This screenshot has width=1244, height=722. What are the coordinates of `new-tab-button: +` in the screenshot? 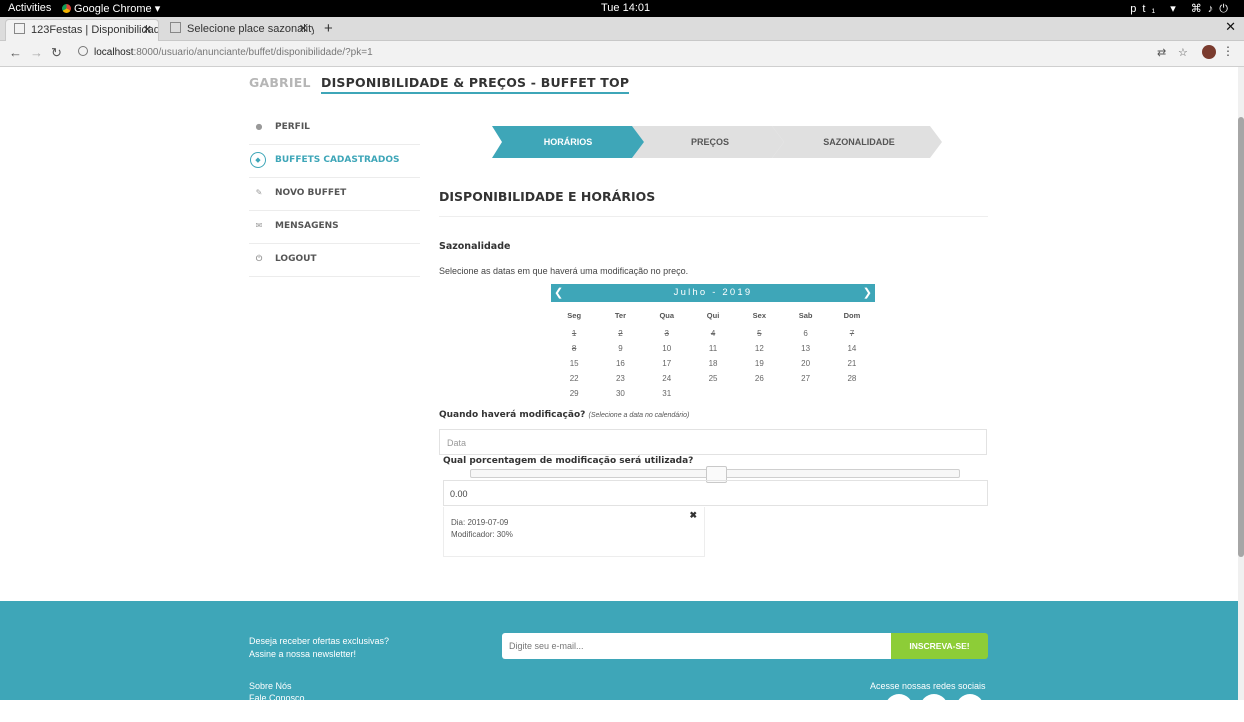 It's located at (328, 28).